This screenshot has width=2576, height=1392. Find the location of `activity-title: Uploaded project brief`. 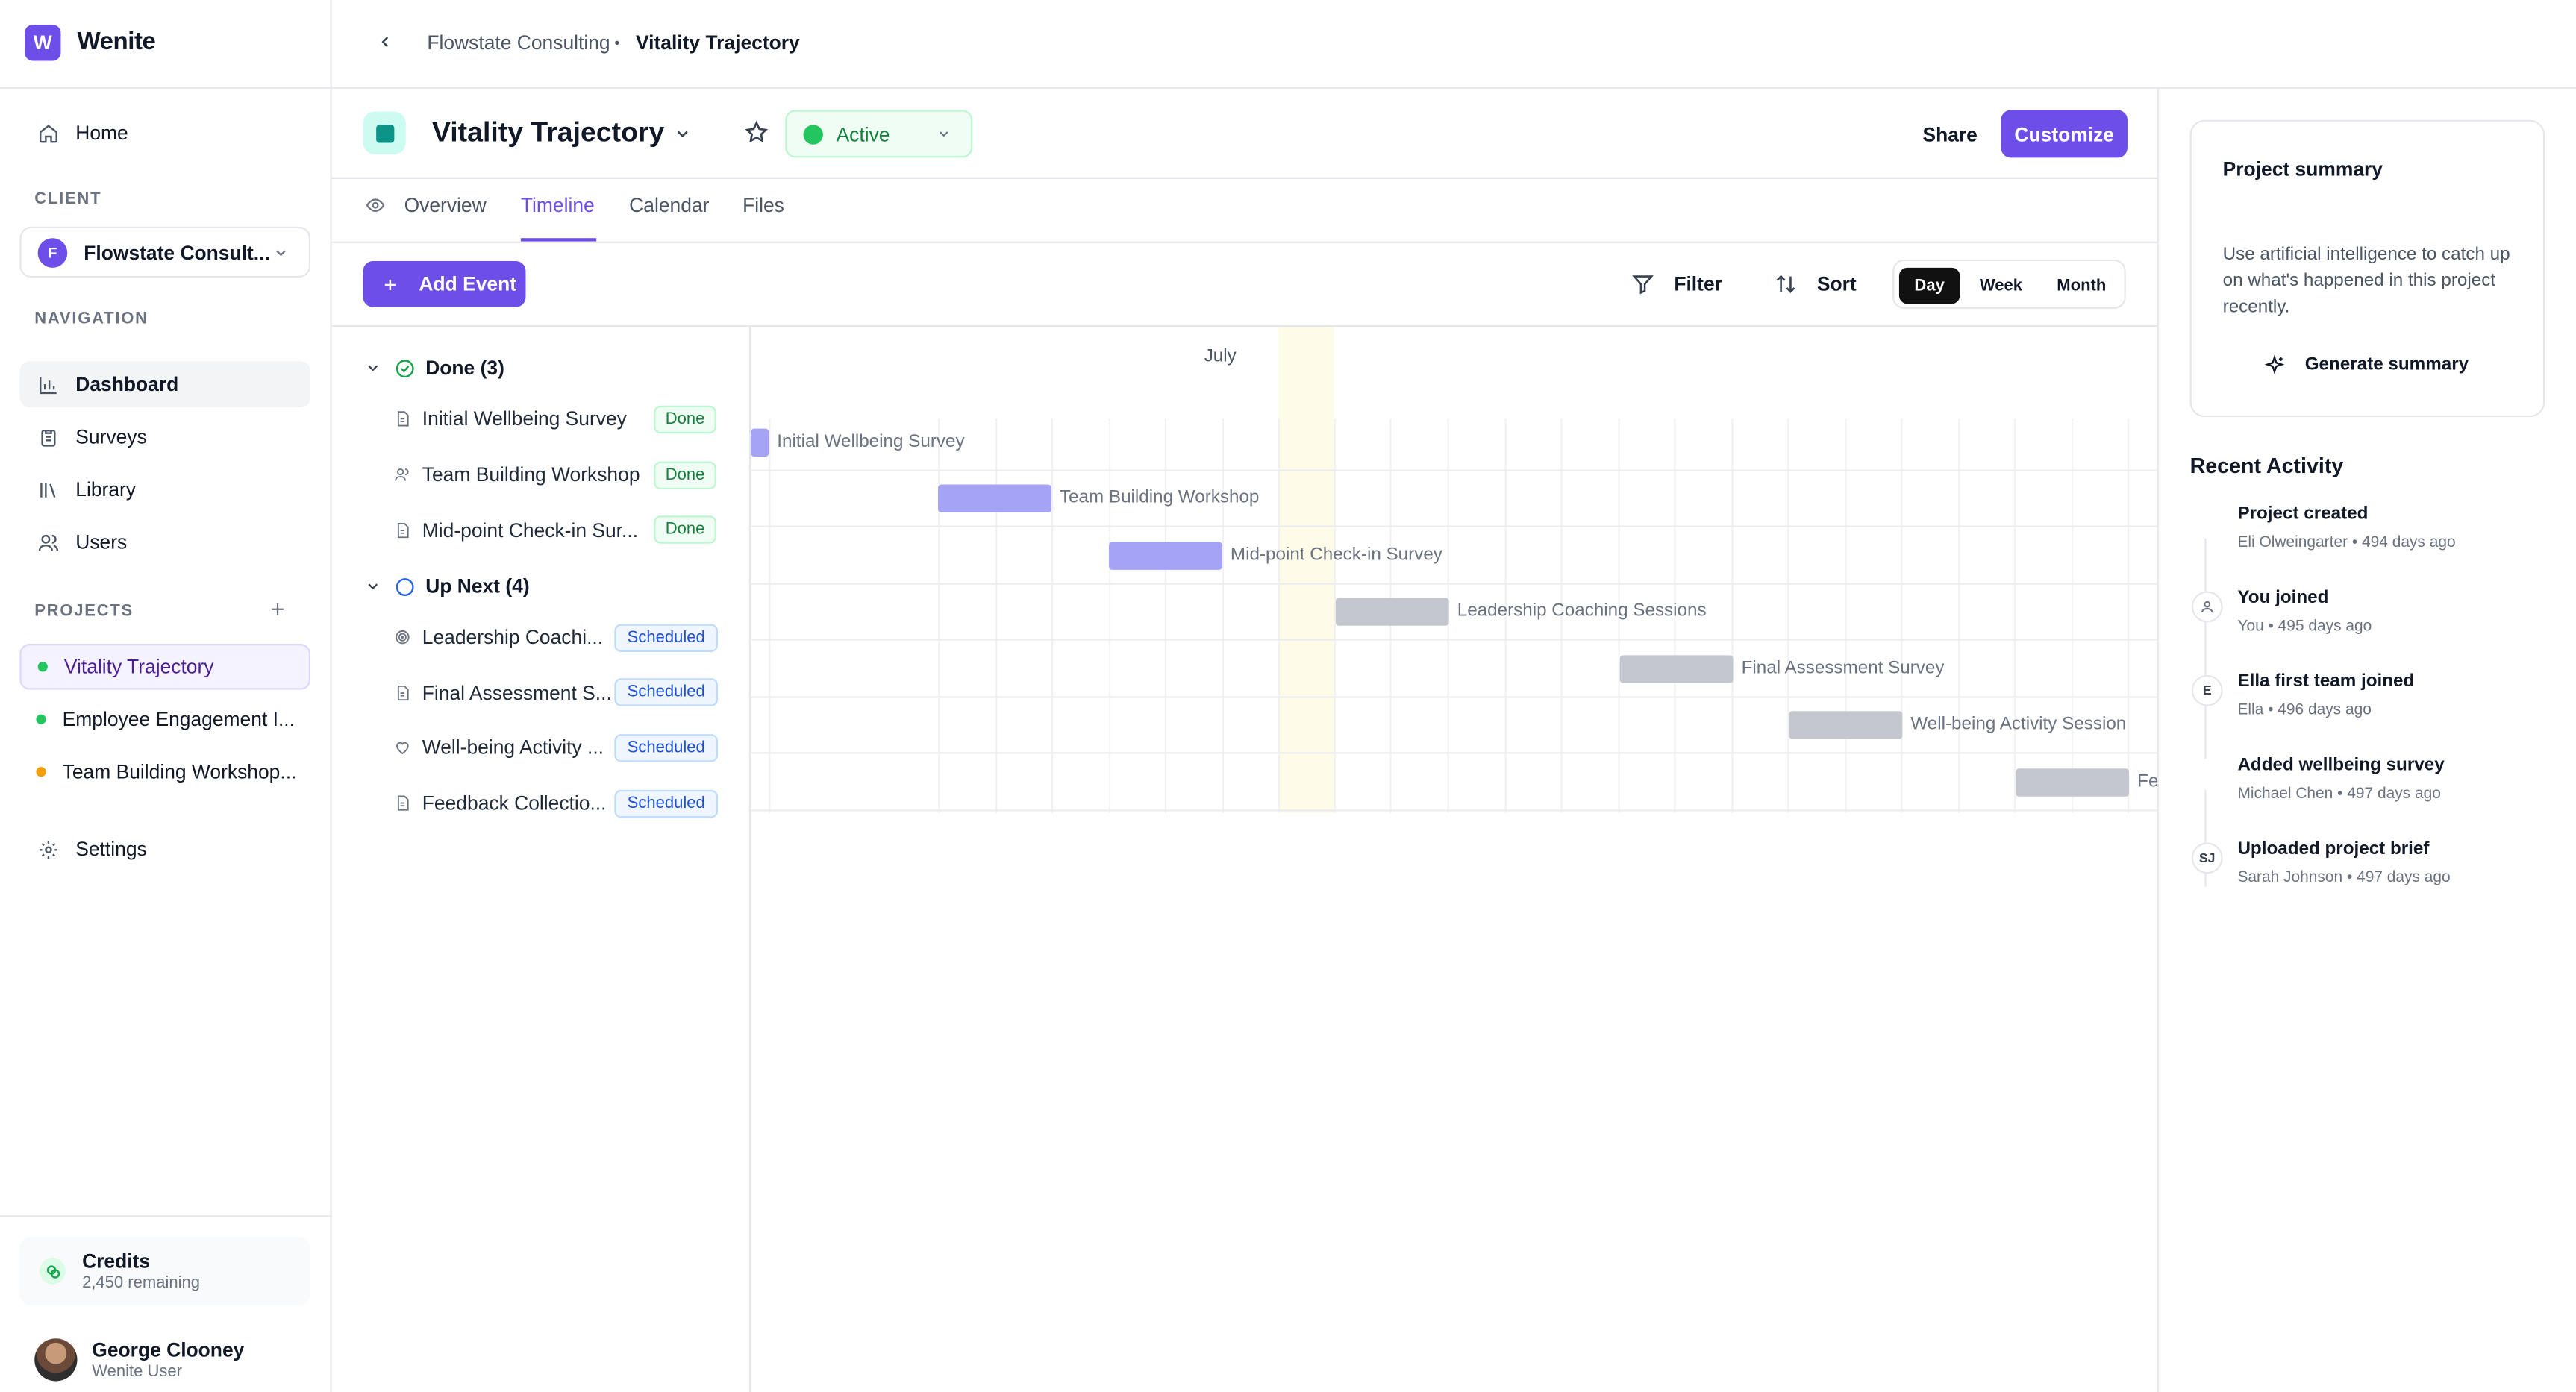

activity-title: Uploaded project brief is located at coordinates (2333, 848).